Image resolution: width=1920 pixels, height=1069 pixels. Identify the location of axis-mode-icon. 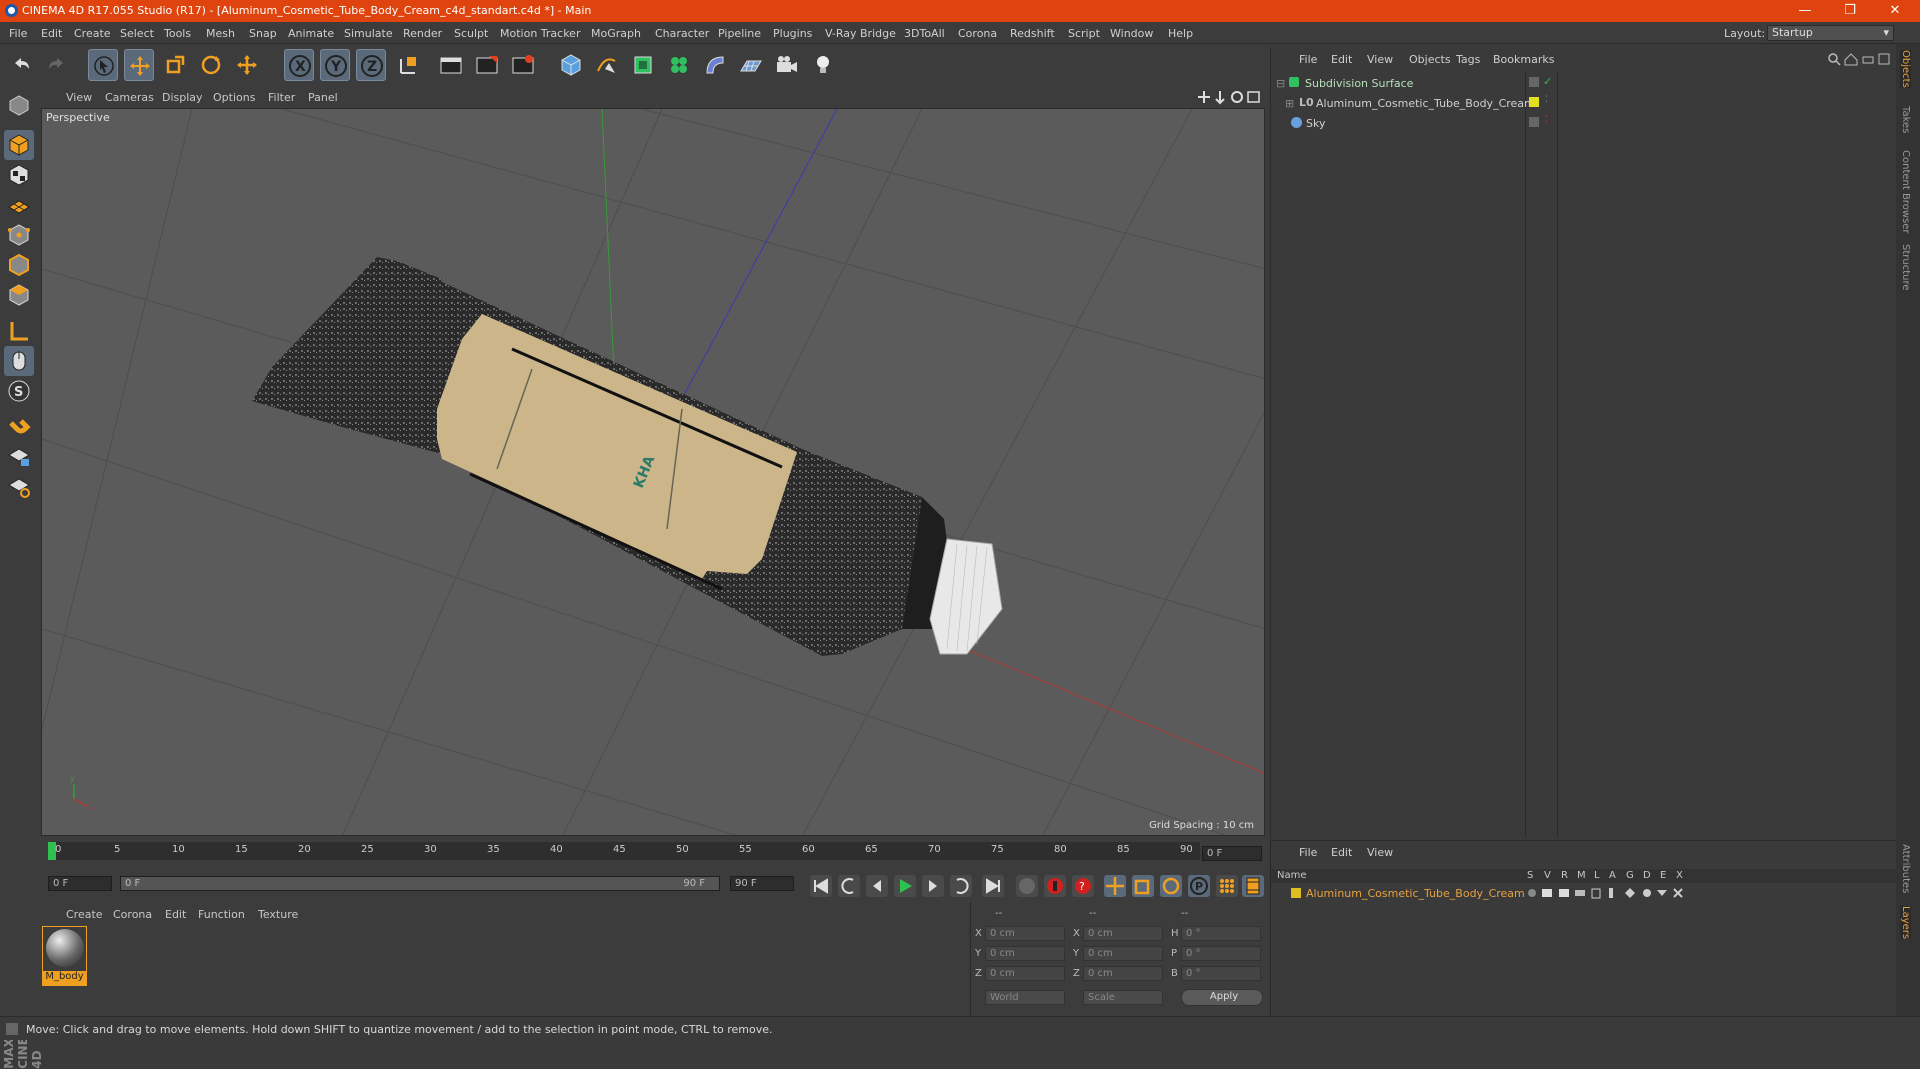
(19, 331).